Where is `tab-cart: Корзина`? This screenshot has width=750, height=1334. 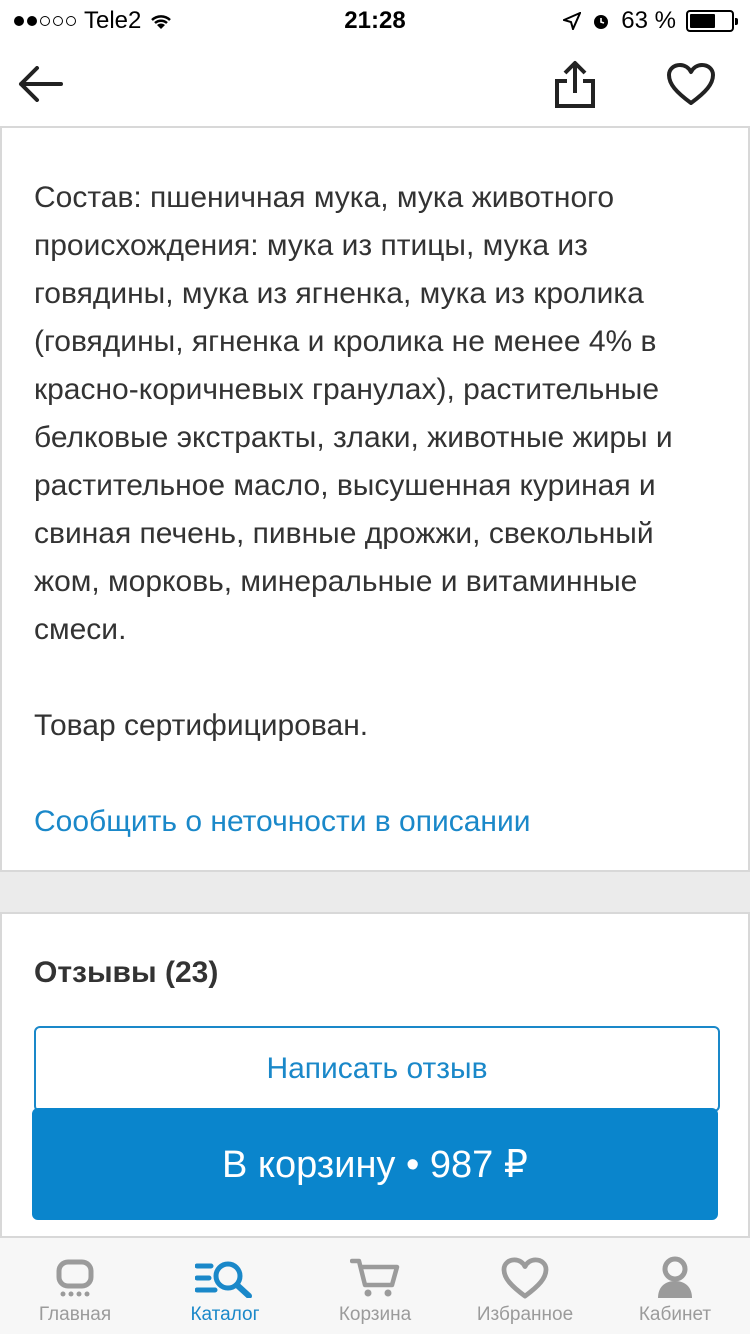 tab-cart: Корзина is located at coordinates (375, 1286).